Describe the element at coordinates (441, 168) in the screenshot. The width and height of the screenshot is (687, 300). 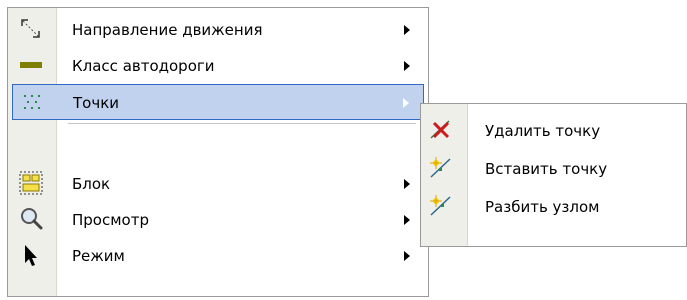
I see `insert-point-icon` at that location.